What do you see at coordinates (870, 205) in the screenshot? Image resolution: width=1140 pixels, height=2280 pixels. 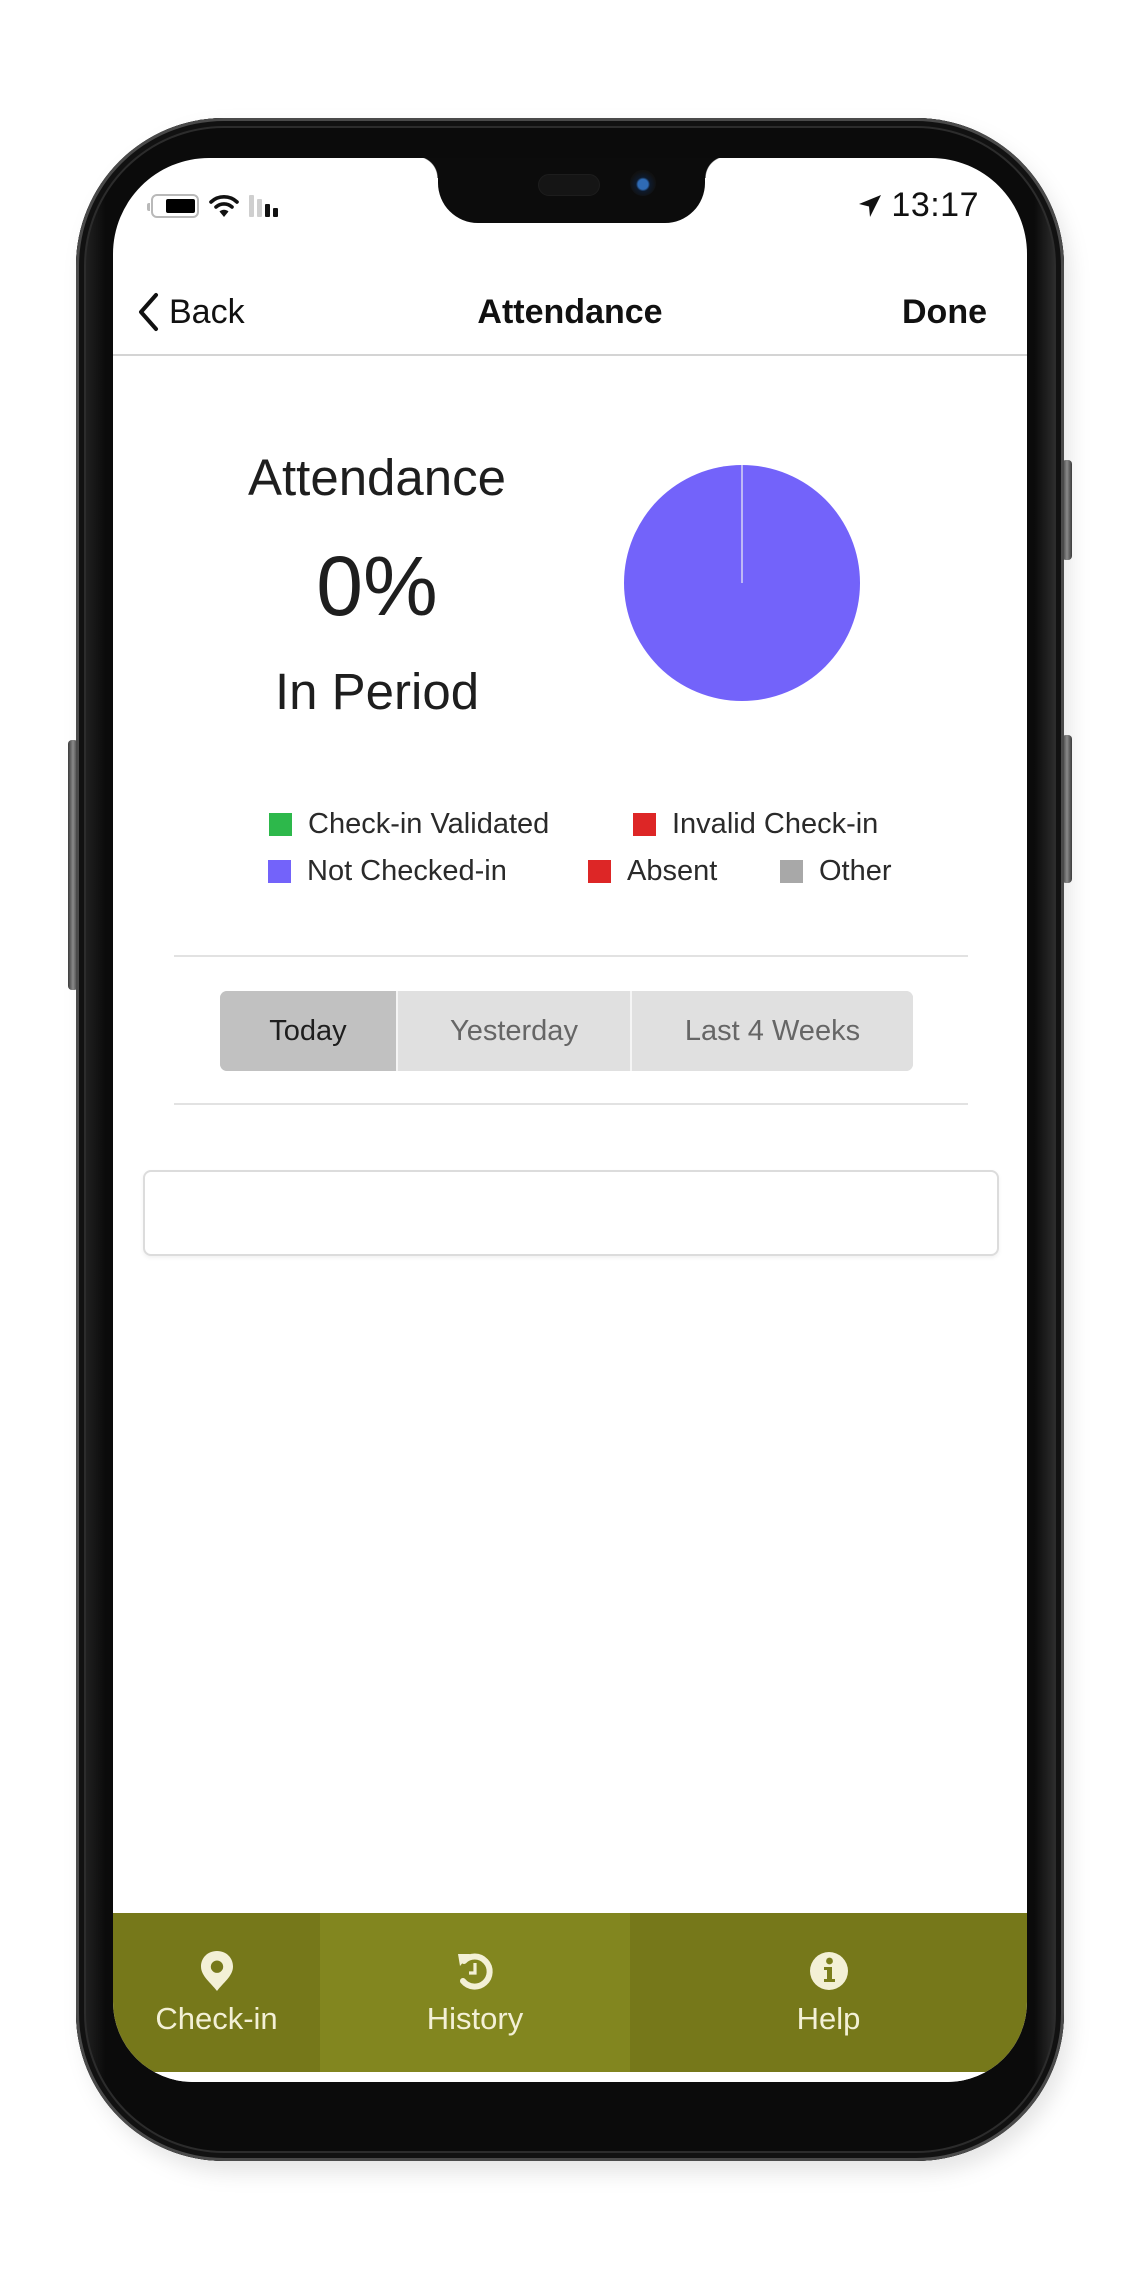 I see `location-arrow-icon` at bounding box center [870, 205].